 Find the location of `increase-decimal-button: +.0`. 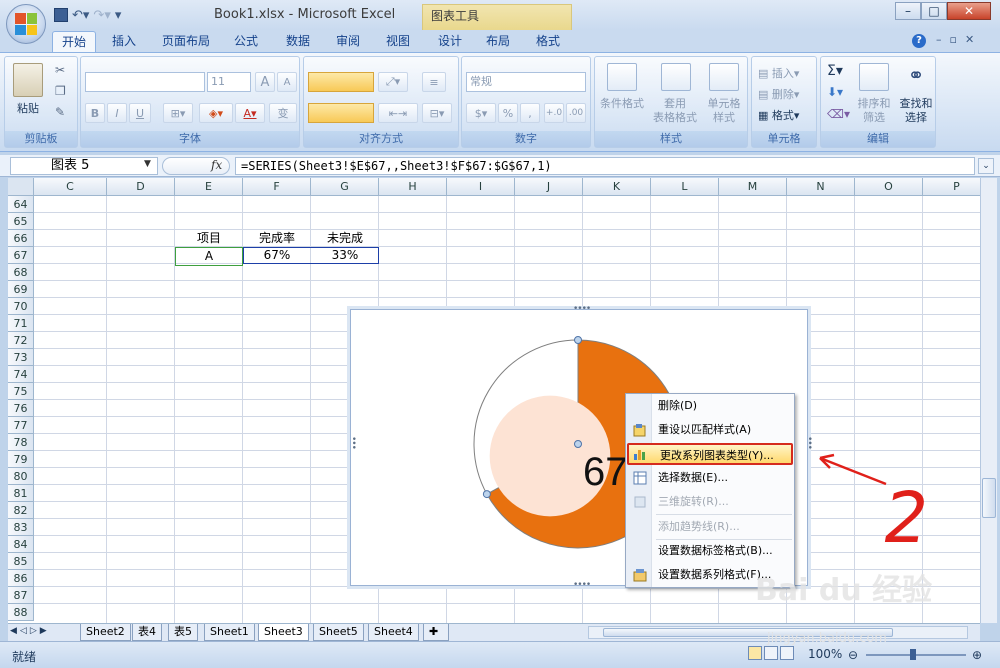

increase-decimal-button: +.0 is located at coordinates (554, 113).